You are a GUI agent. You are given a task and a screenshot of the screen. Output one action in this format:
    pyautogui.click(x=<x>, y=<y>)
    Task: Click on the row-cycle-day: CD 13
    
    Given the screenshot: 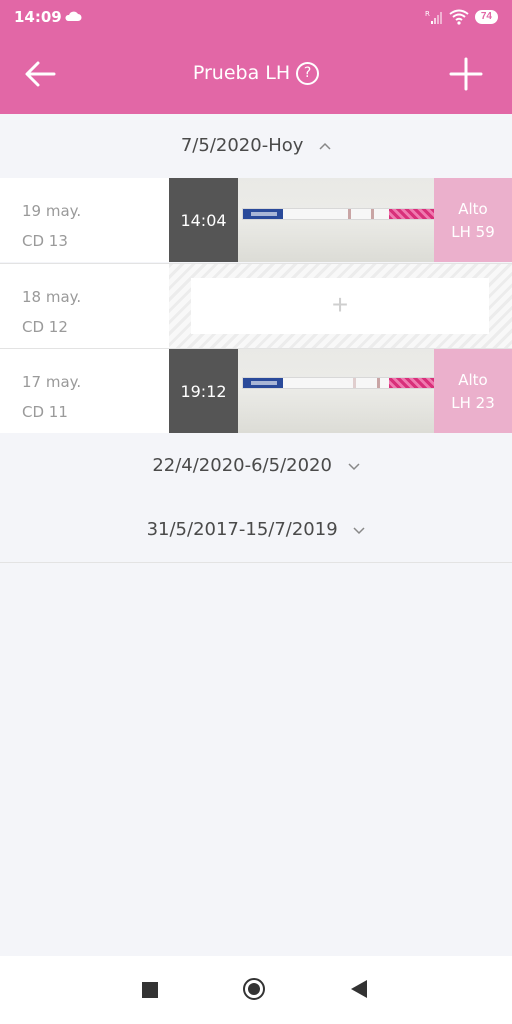 What is the action you would take?
    pyautogui.click(x=45, y=241)
    